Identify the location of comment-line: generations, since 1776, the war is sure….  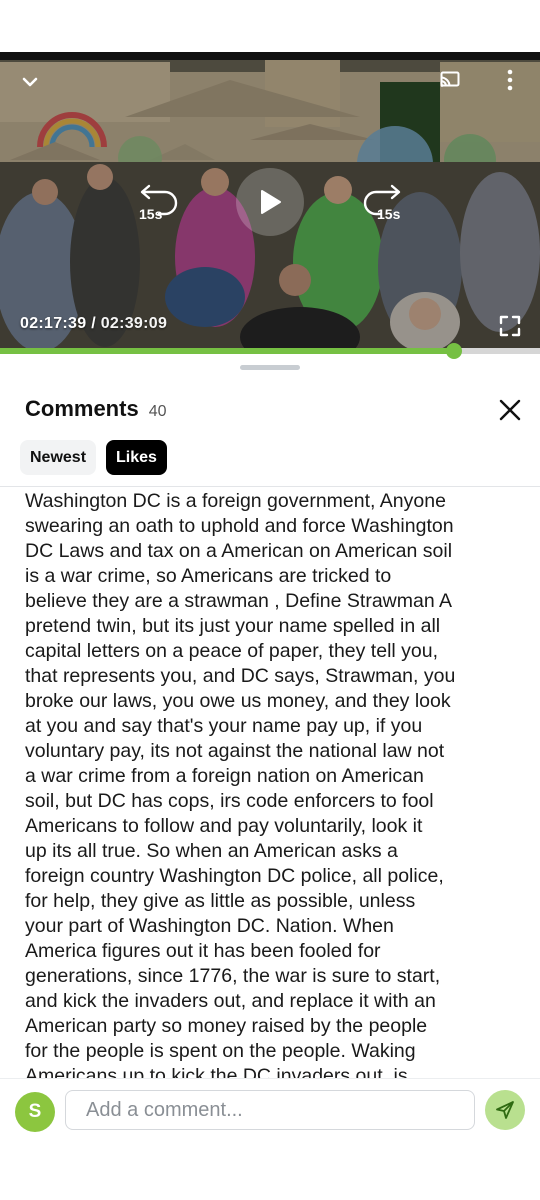
(233, 976).